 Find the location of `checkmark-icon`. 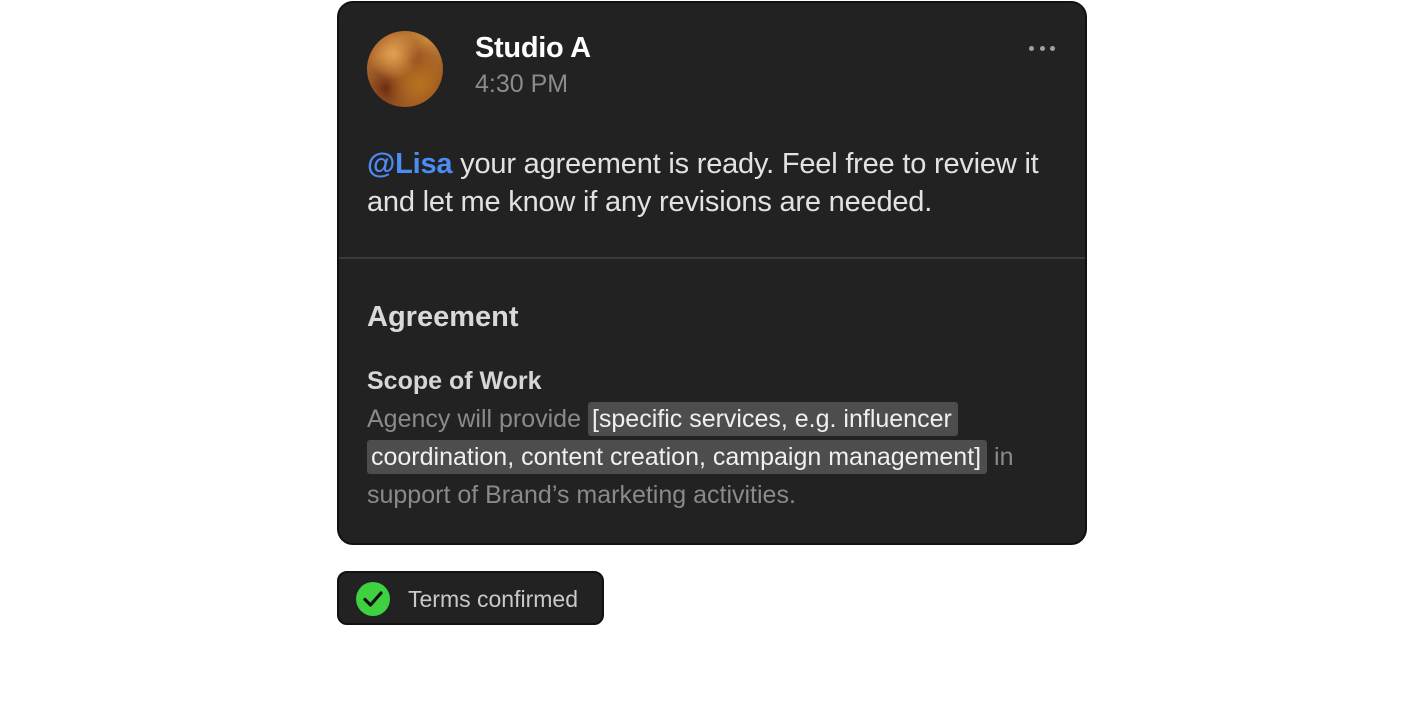

checkmark-icon is located at coordinates (373, 599).